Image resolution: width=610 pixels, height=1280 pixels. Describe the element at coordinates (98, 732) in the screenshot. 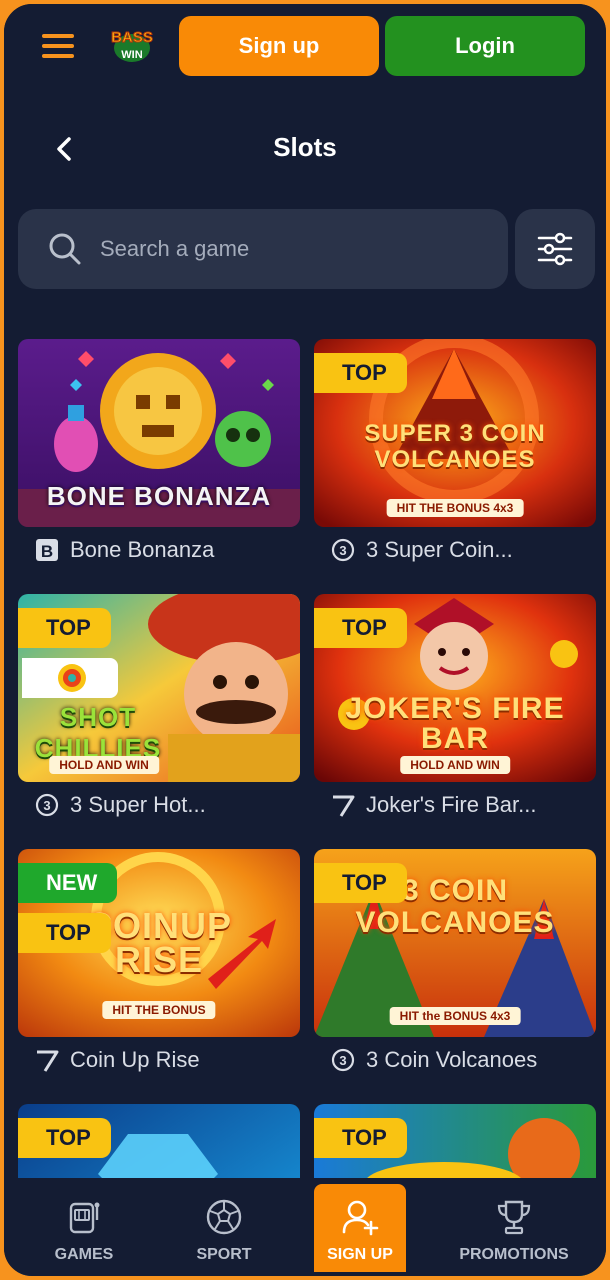

I see `game-art-title: SHOT CHILLIES` at that location.